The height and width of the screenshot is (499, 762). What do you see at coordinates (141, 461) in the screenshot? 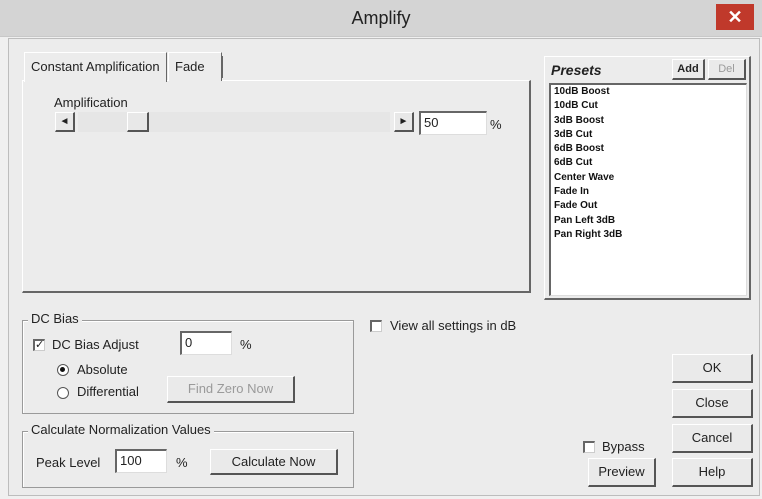
I see `peak-level-input: 100` at bounding box center [141, 461].